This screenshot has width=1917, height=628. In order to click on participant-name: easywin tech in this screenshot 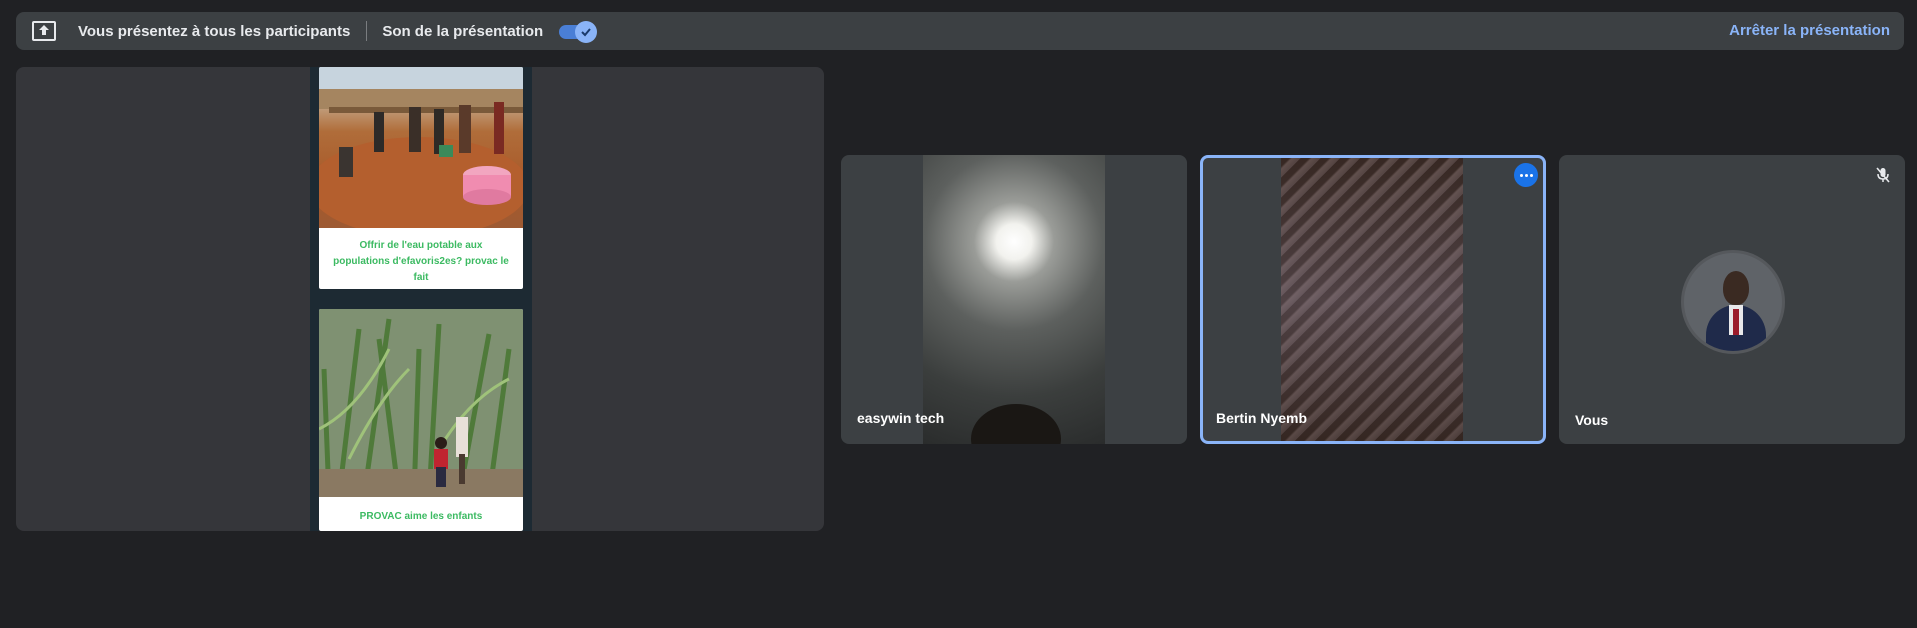, I will do `click(901, 418)`.